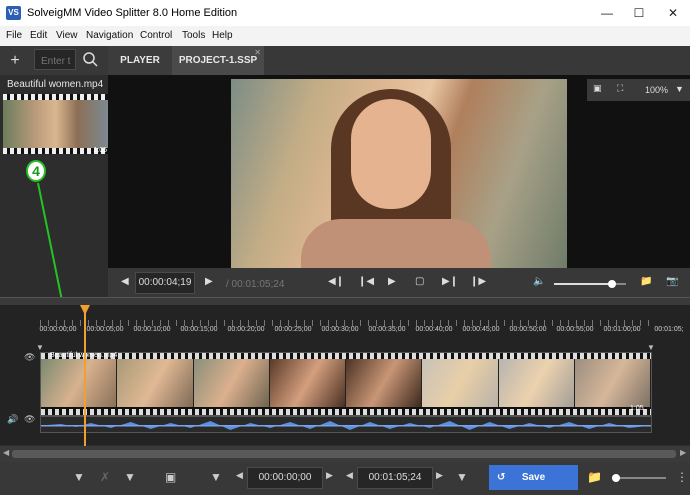  Describe the element at coordinates (170, 477) in the screenshot. I see `mute-fragment-icon: ▣` at that location.